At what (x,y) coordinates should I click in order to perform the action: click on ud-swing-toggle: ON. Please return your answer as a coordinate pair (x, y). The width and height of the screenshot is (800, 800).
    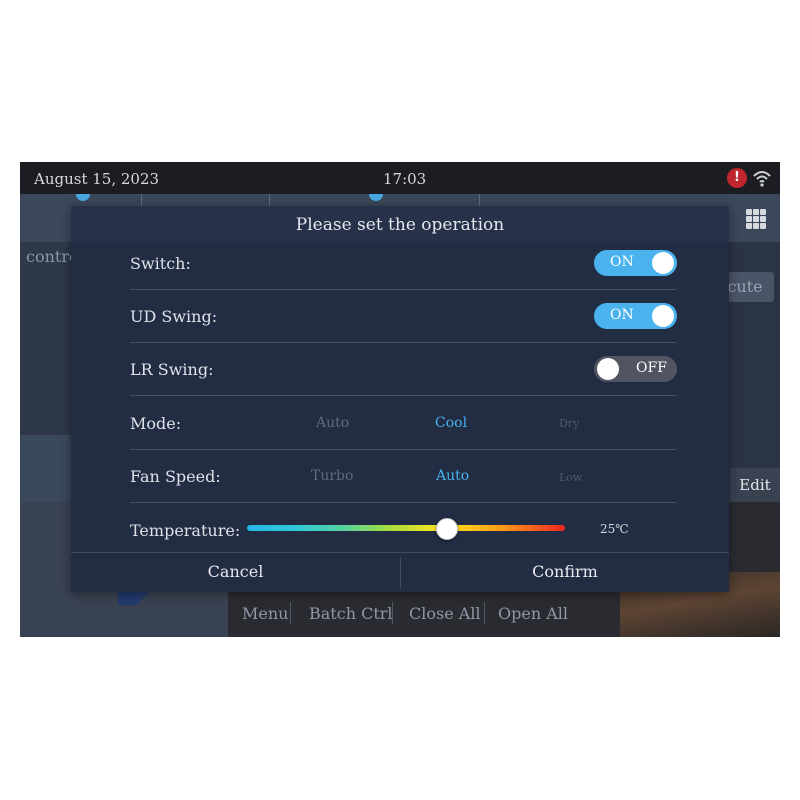
    Looking at the image, I should click on (635, 316).